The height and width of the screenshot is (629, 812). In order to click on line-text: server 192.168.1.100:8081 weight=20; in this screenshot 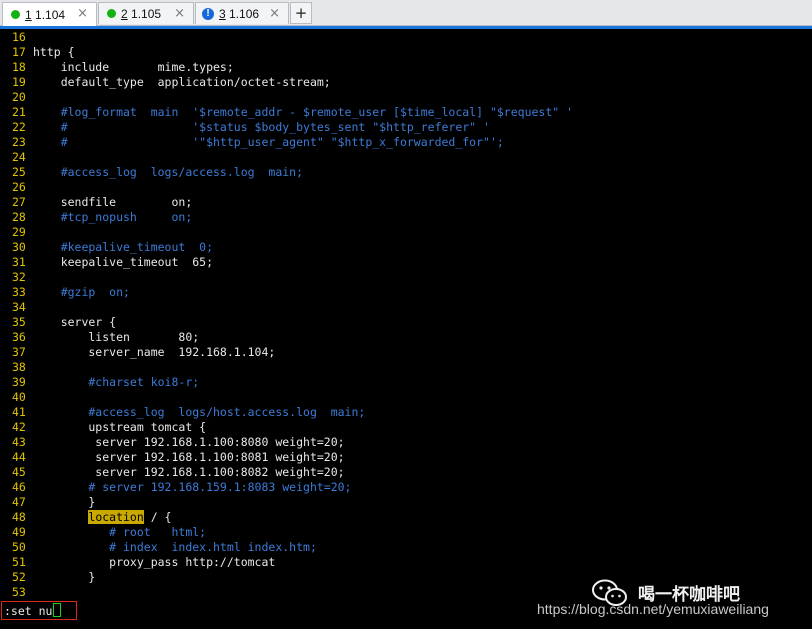, I will do `click(189, 457)`.